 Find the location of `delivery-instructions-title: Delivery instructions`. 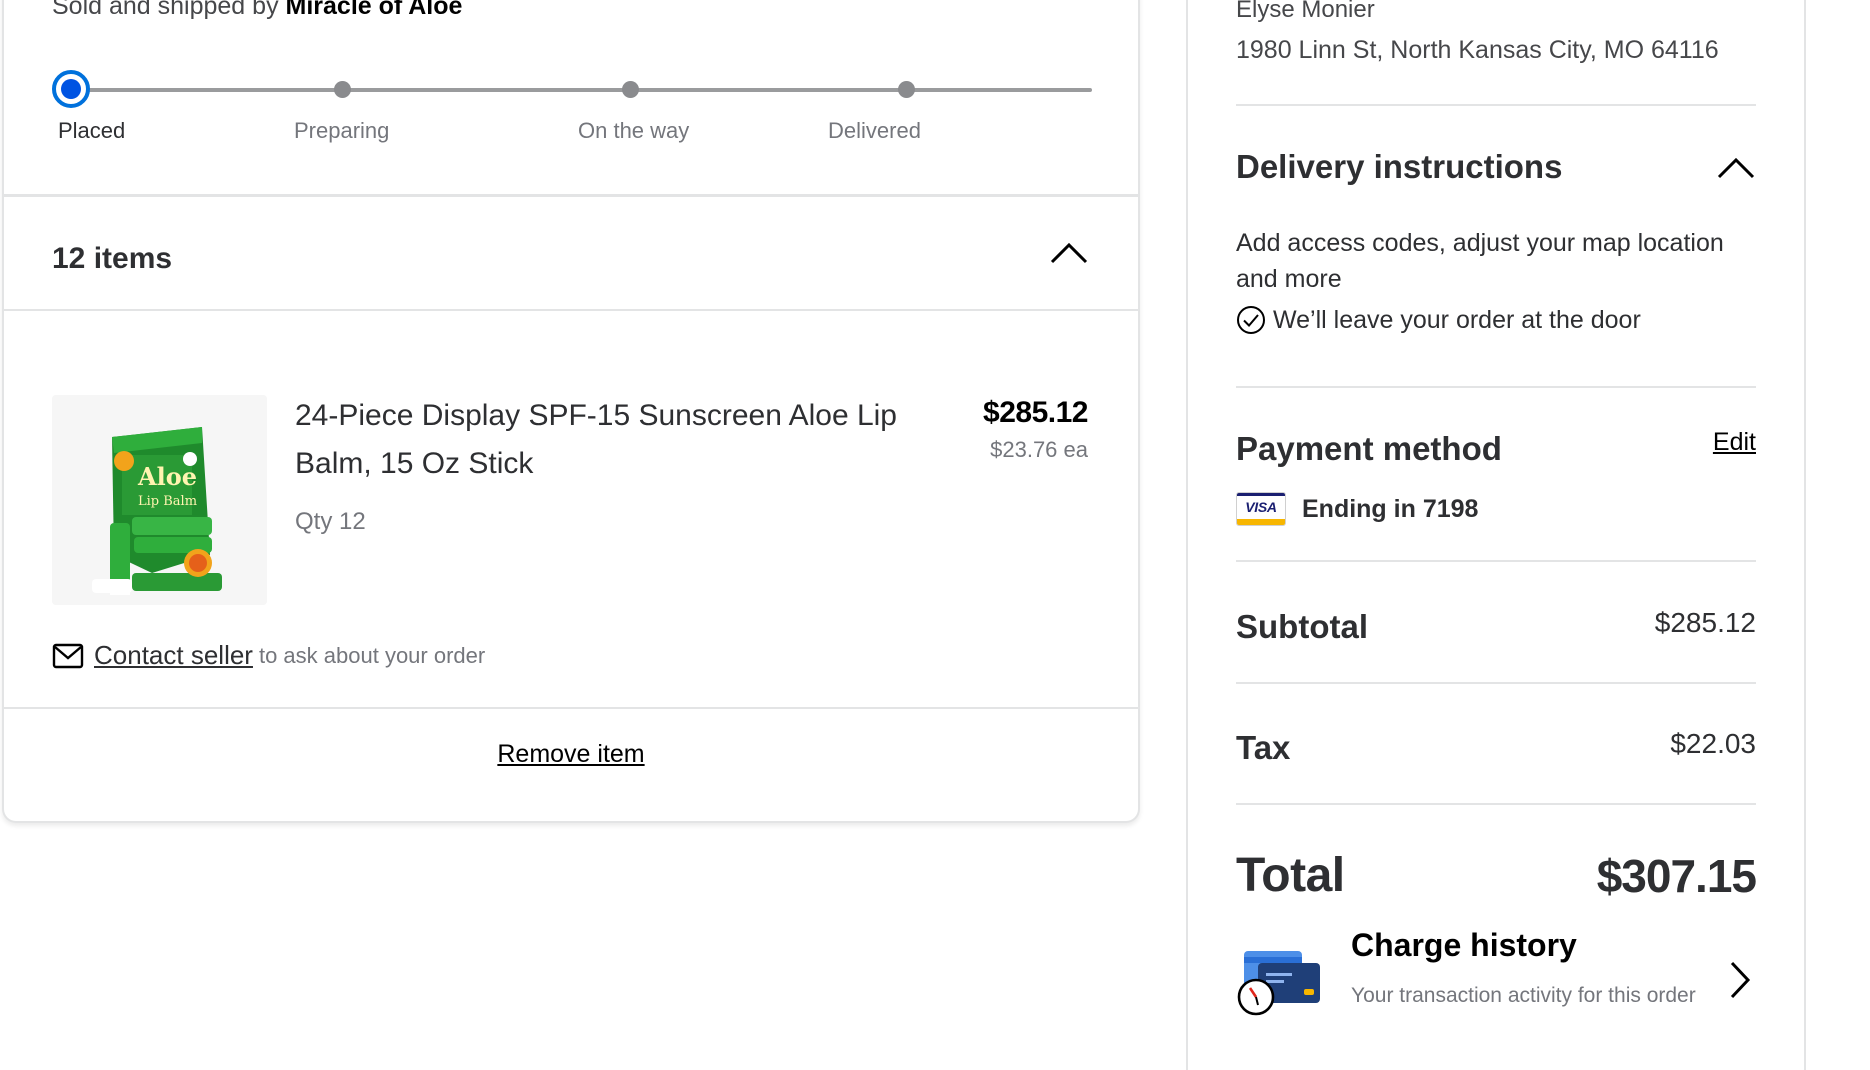

delivery-instructions-title: Delivery instructions is located at coordinates (1399, 166).